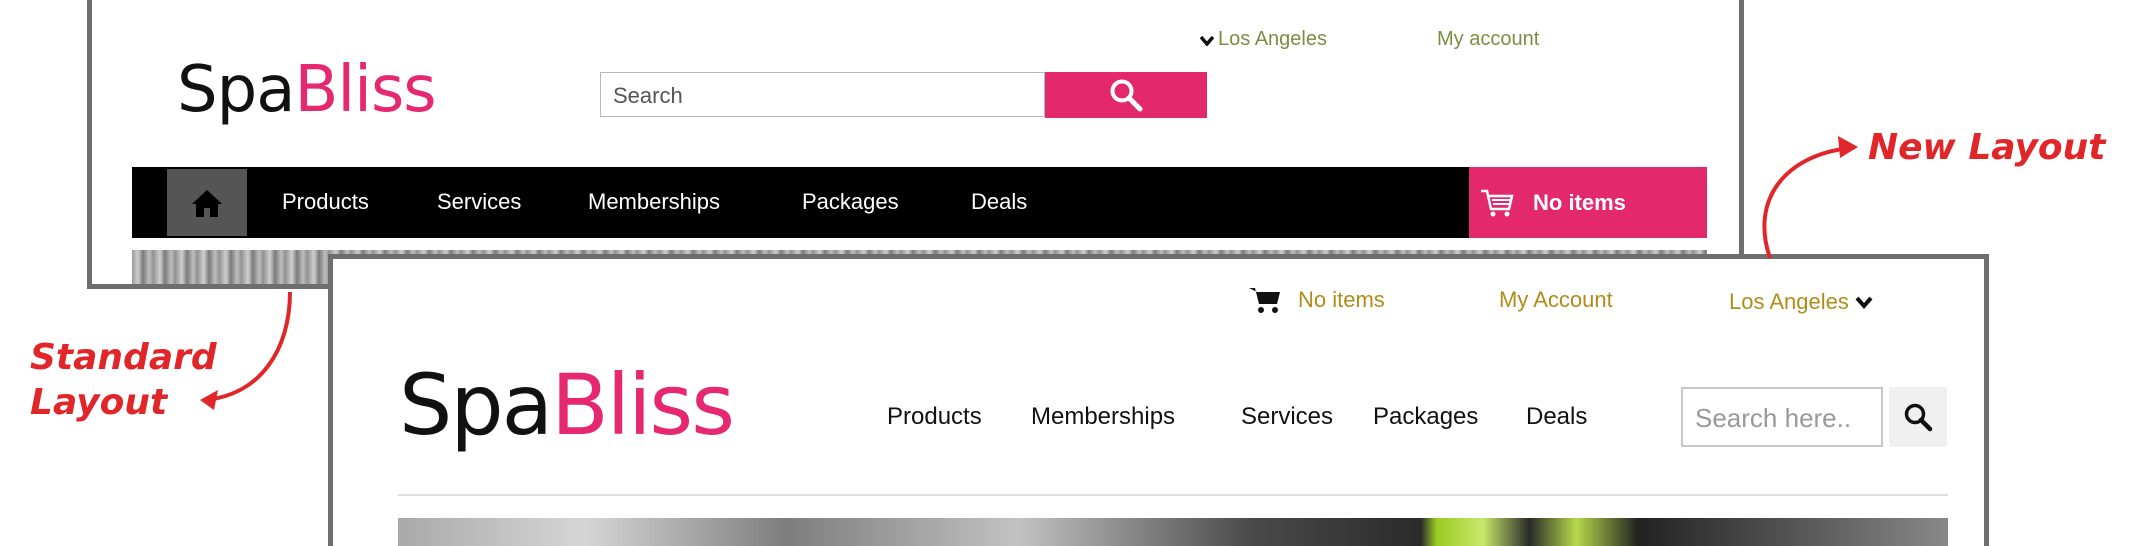 This screenshot has height=546, width=2149. What do you see at coordinates (248, 346) in the screenshot?
I see `standard-arrow` at bounding box center [248, 346].